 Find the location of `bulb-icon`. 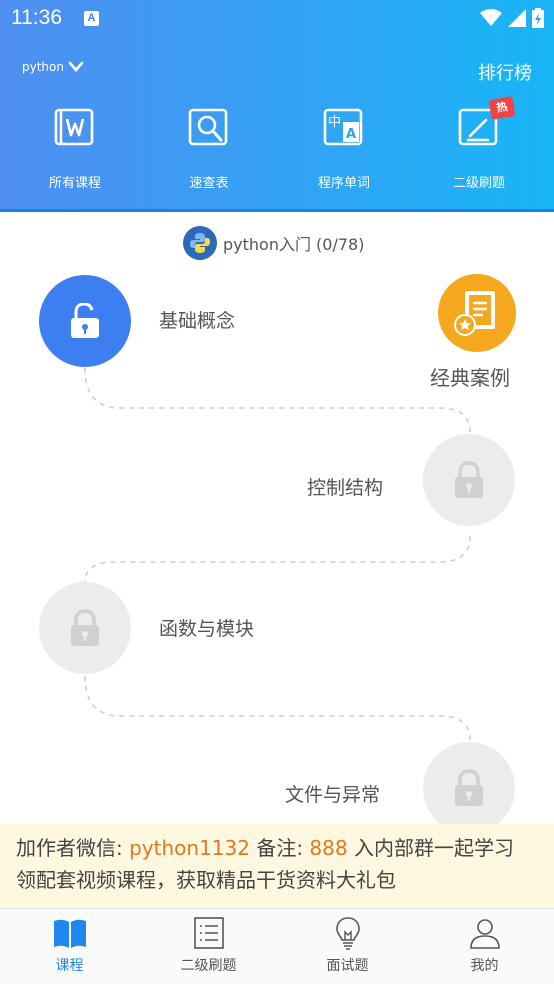

bulb-icon is located at coordinates (347, 933).